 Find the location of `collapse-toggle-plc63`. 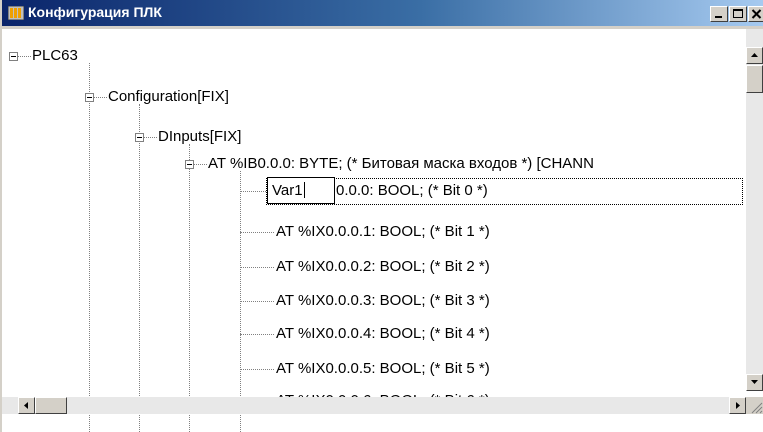

collapse-toggle-plc63 is located at coordinates (13, 56).